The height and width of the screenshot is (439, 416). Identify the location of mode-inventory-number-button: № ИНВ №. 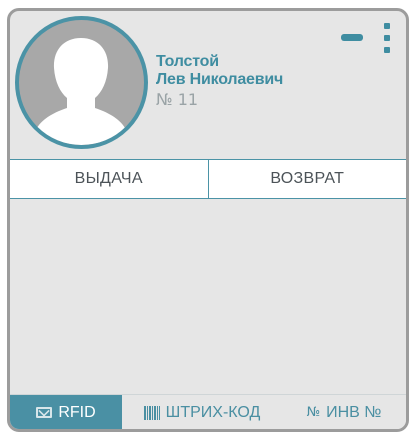
(344, 412).